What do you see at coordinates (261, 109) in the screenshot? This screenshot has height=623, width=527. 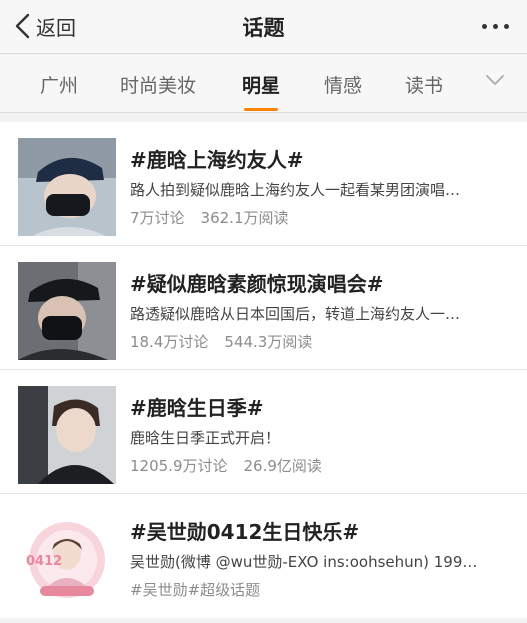 I see `active-tab-indicator` at bounding box center [261, 109].